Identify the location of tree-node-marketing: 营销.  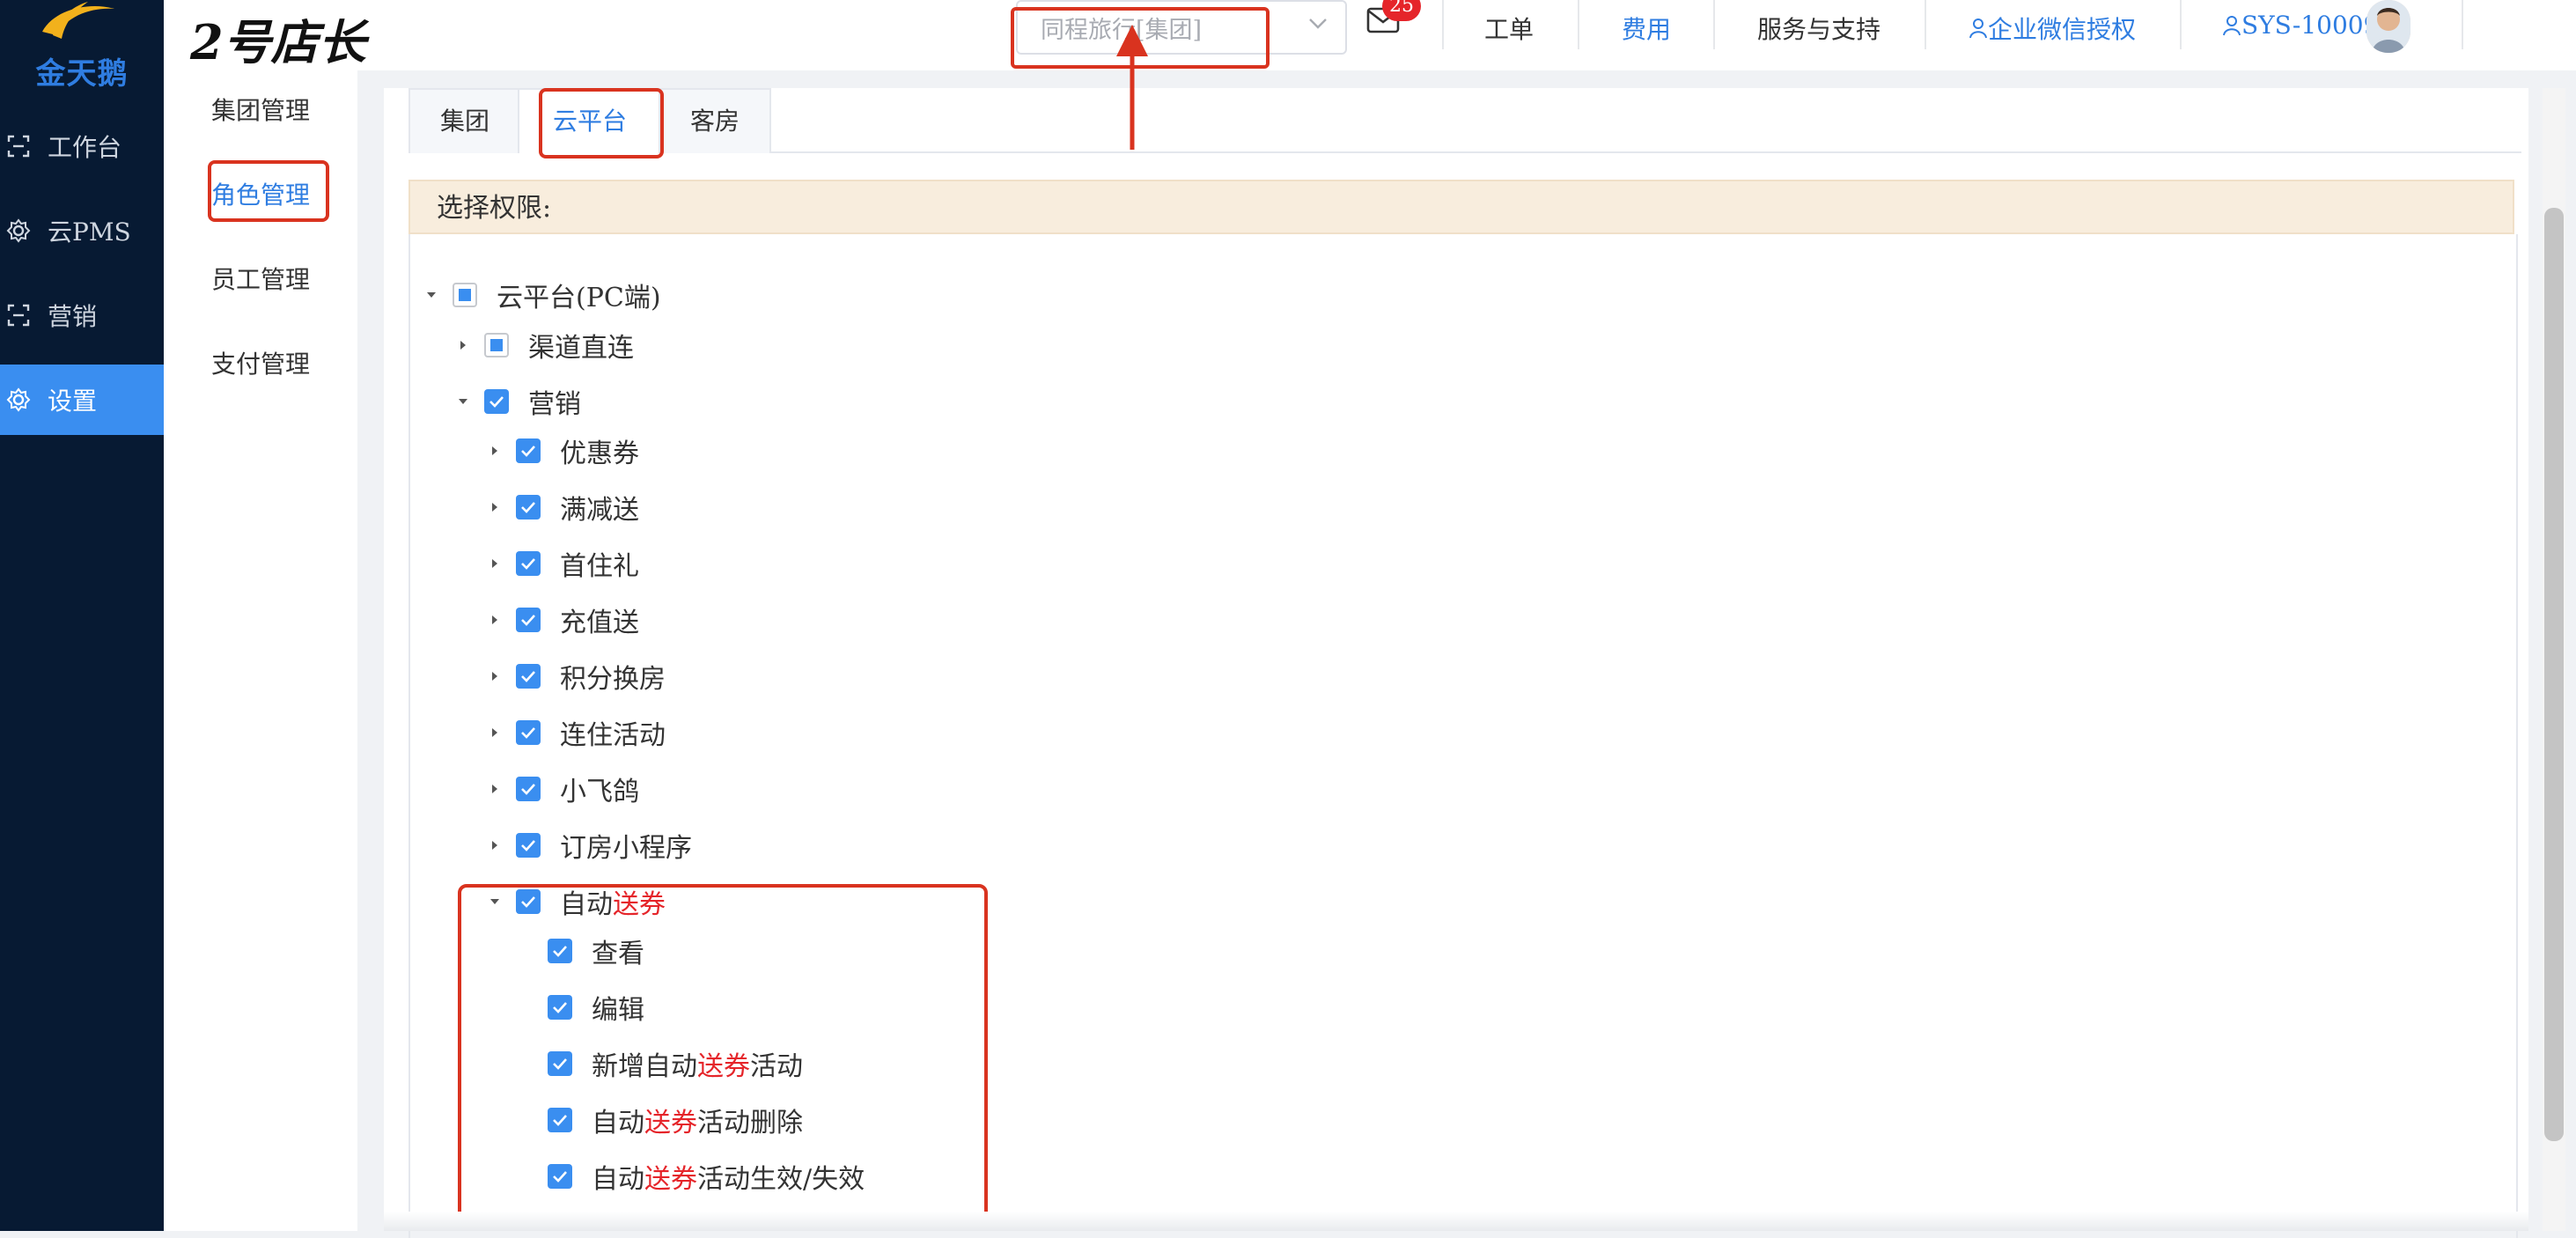
(517, 401).